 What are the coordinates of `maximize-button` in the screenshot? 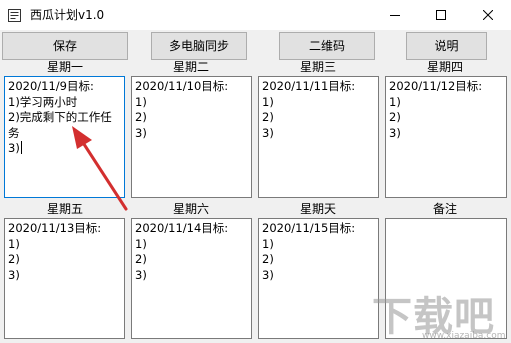 It's located at (441, 15).